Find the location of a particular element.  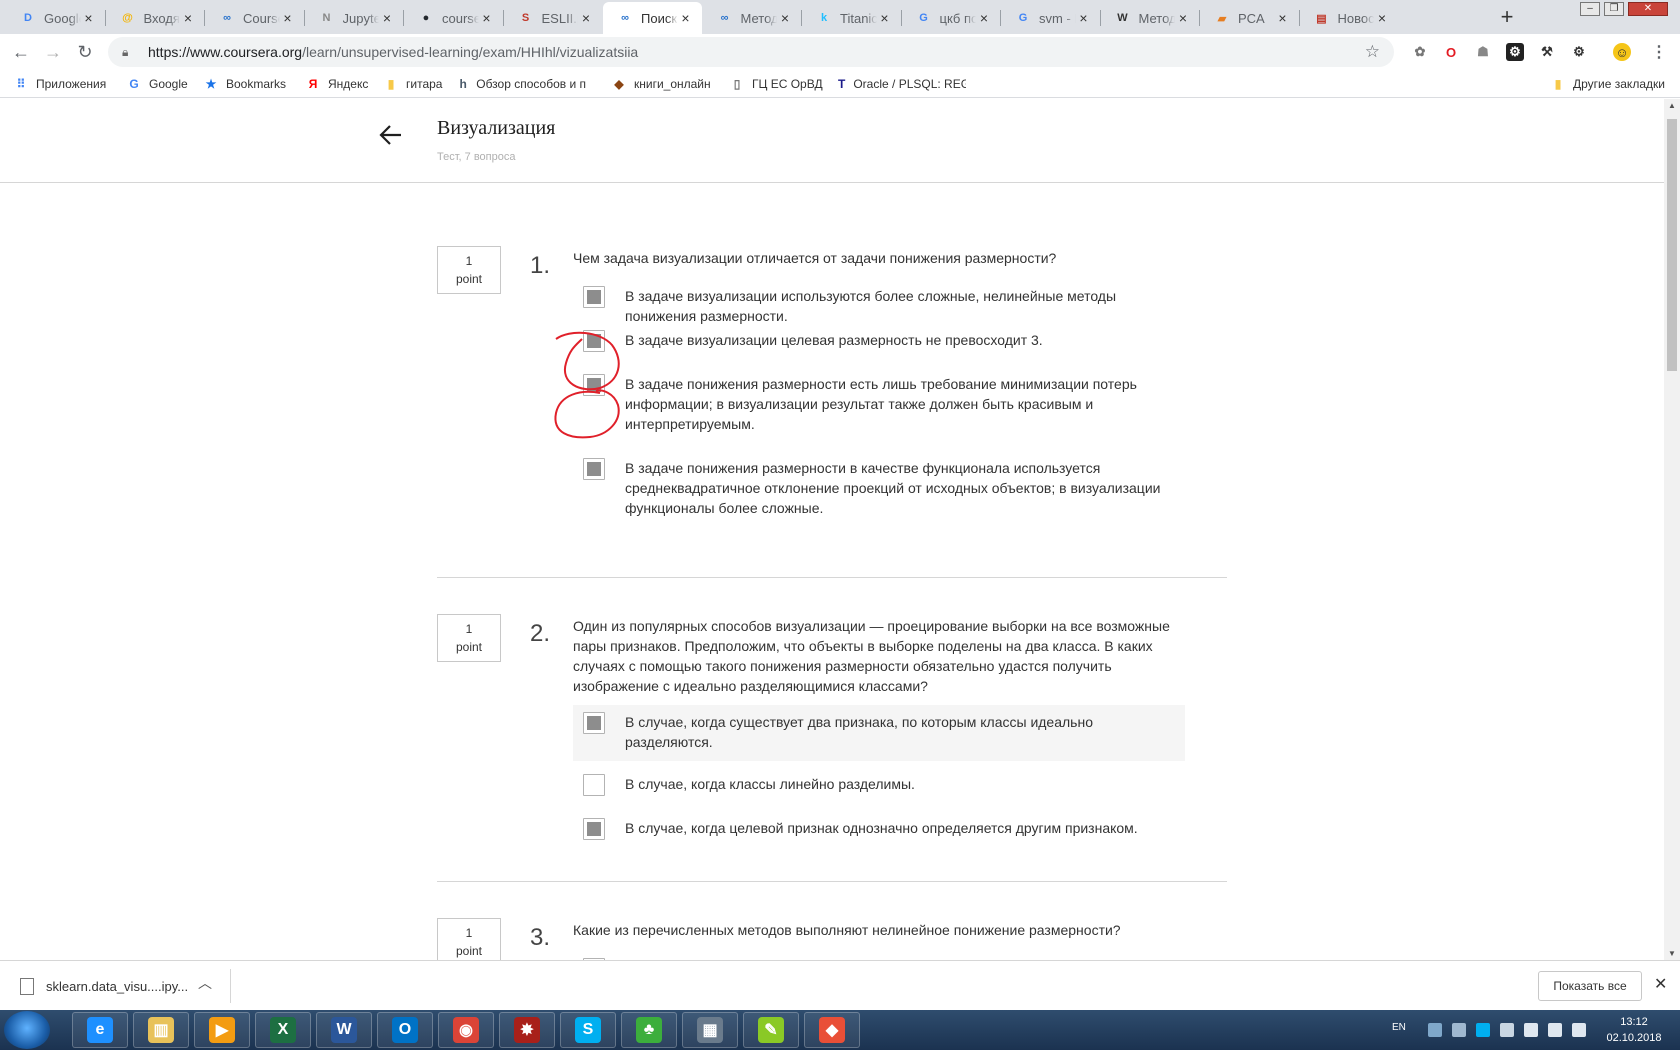

taskbar-app-button: X is located at coordinates (283, 1030).